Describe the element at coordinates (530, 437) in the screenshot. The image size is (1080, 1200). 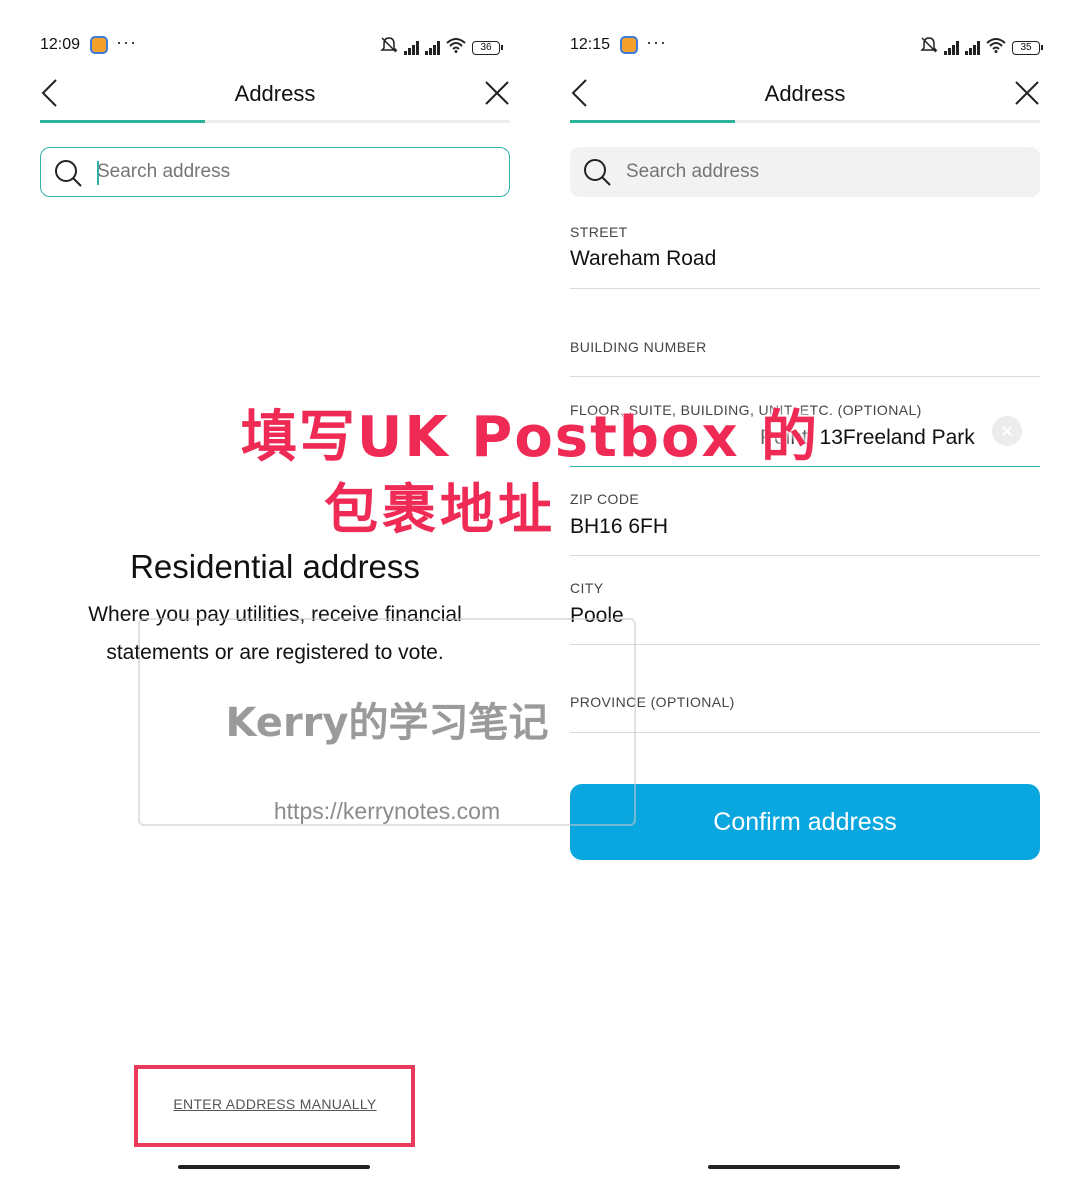
I see `caption-line-1: 填写UK Postbox 的` at that location.